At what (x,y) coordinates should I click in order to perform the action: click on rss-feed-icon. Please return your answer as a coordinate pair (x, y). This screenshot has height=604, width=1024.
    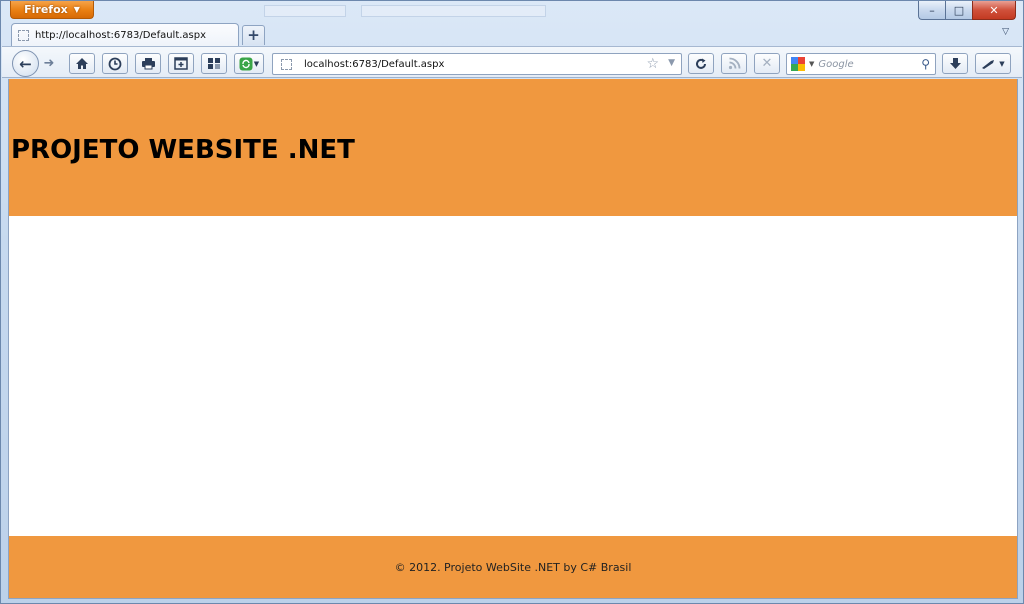
    Looking at the image, I should click on (734, 63).